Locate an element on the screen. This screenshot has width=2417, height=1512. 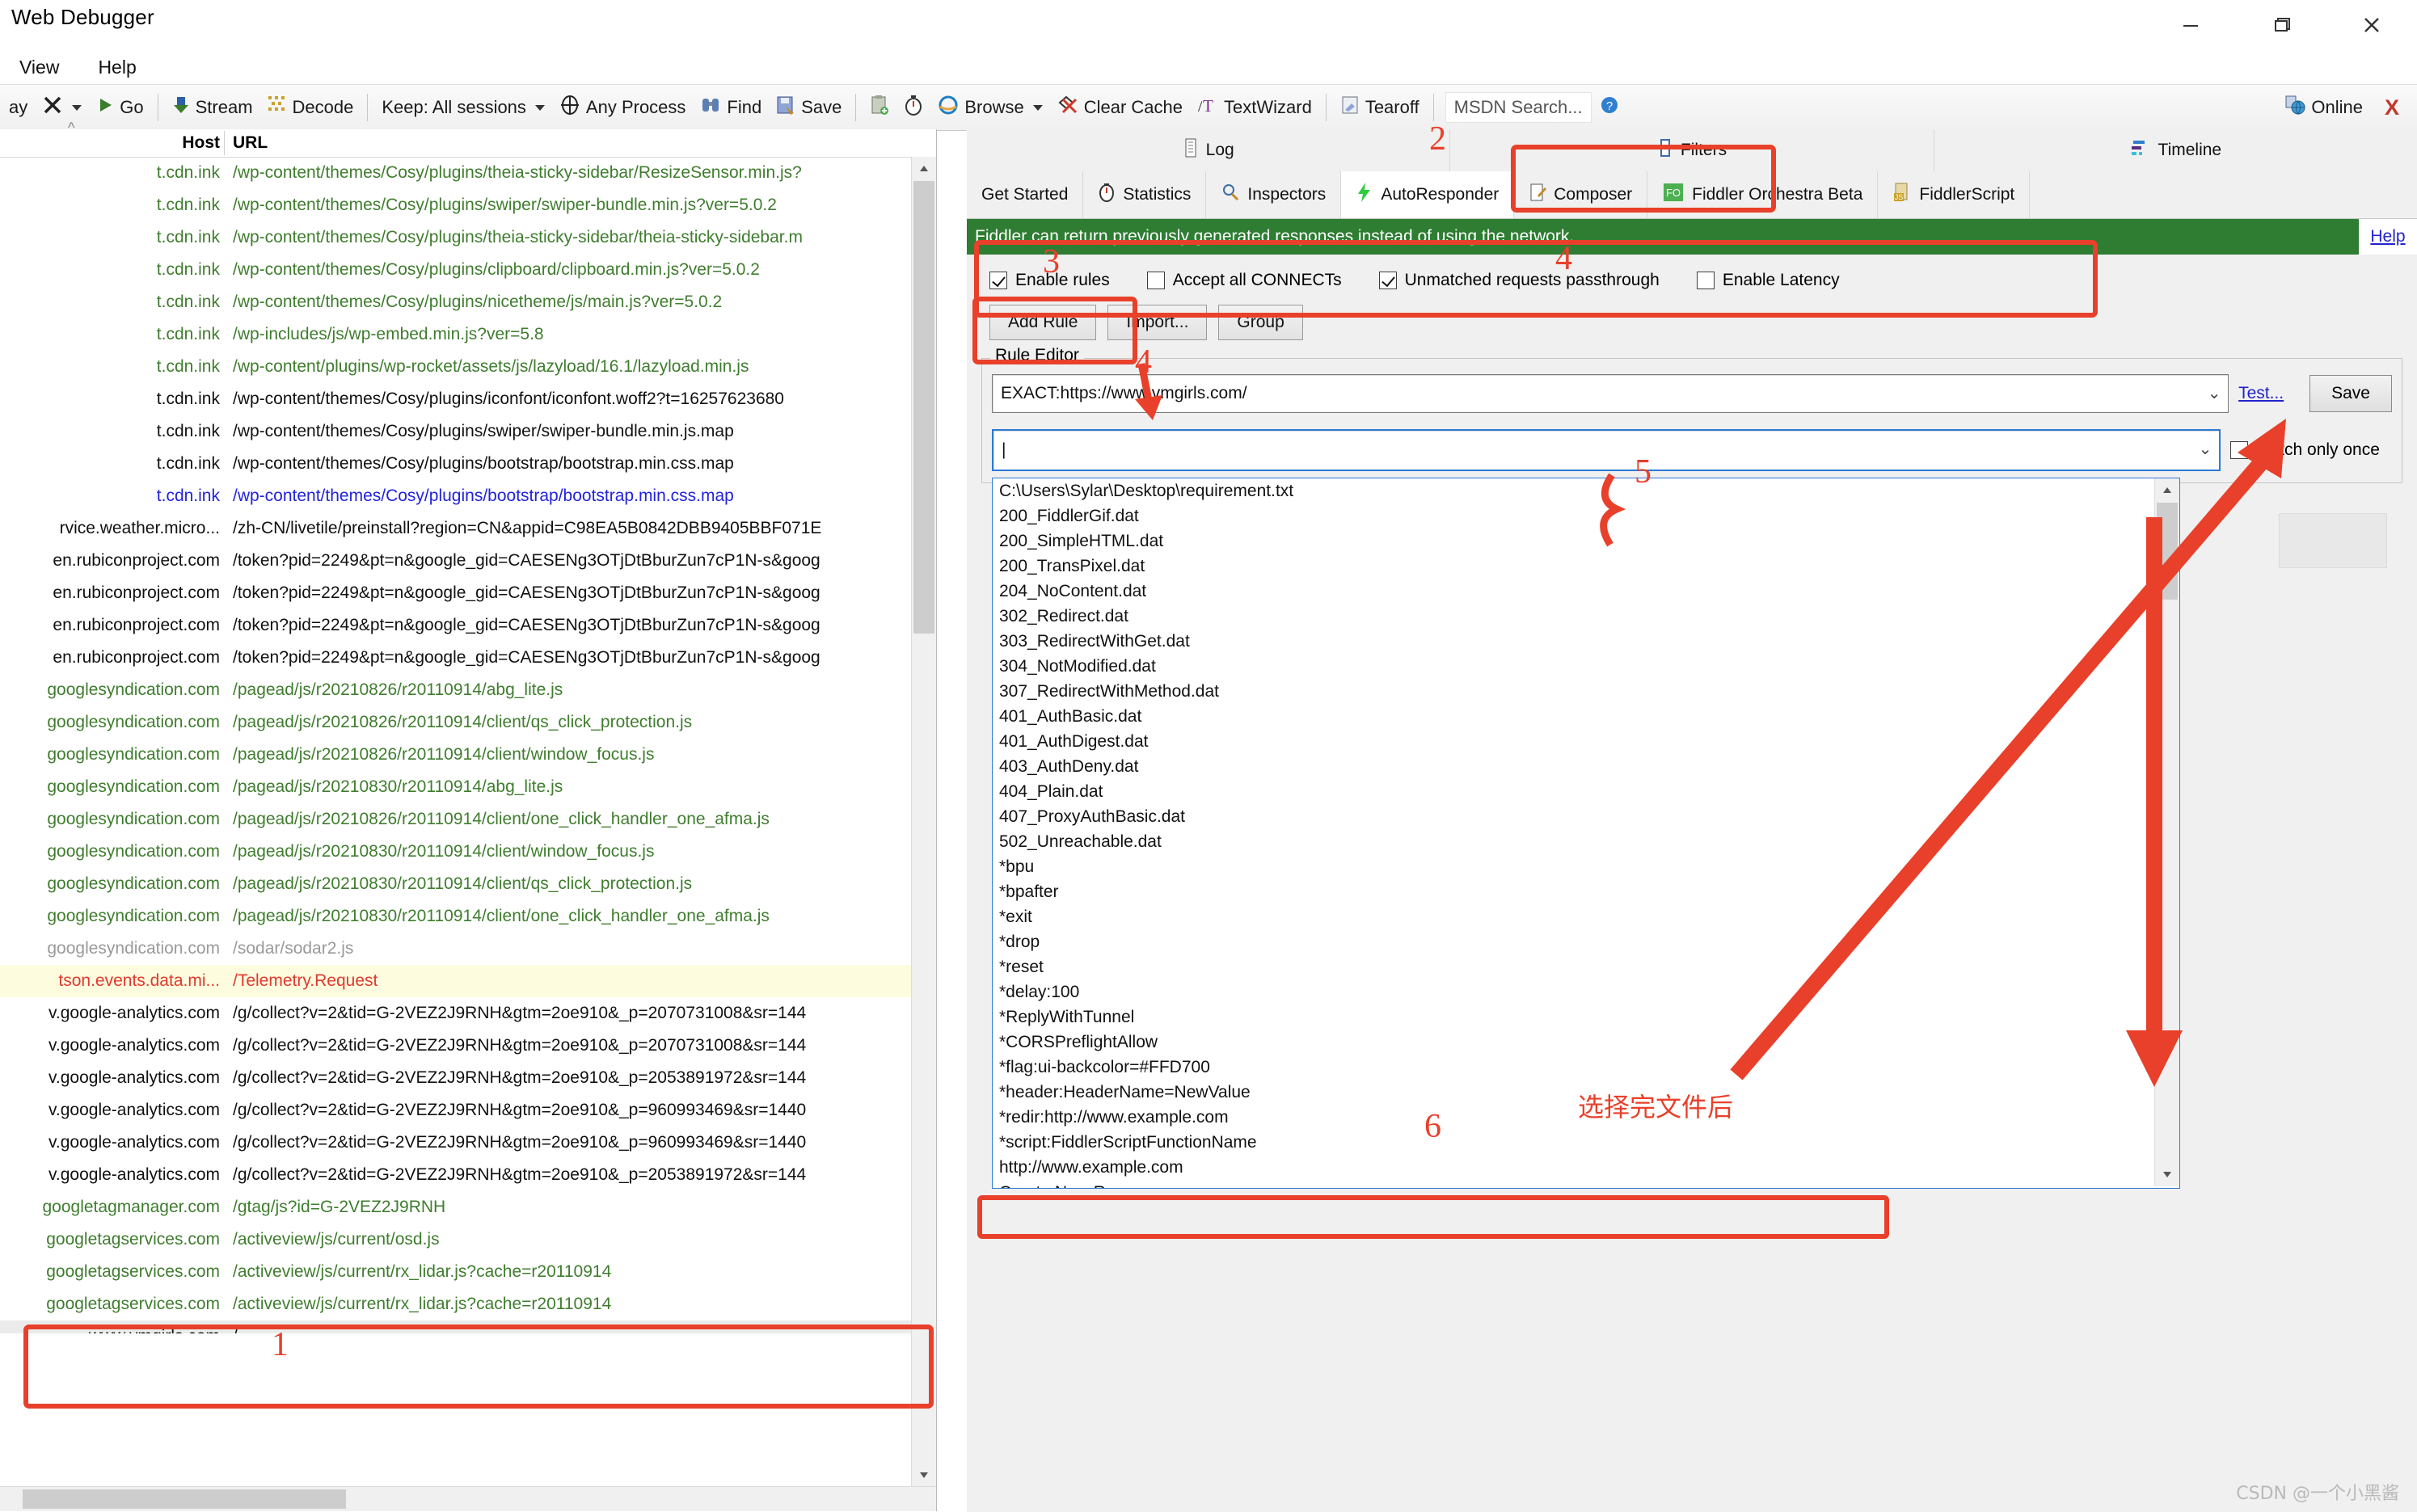
save-button: Save is located at coordinates (2351, 393).